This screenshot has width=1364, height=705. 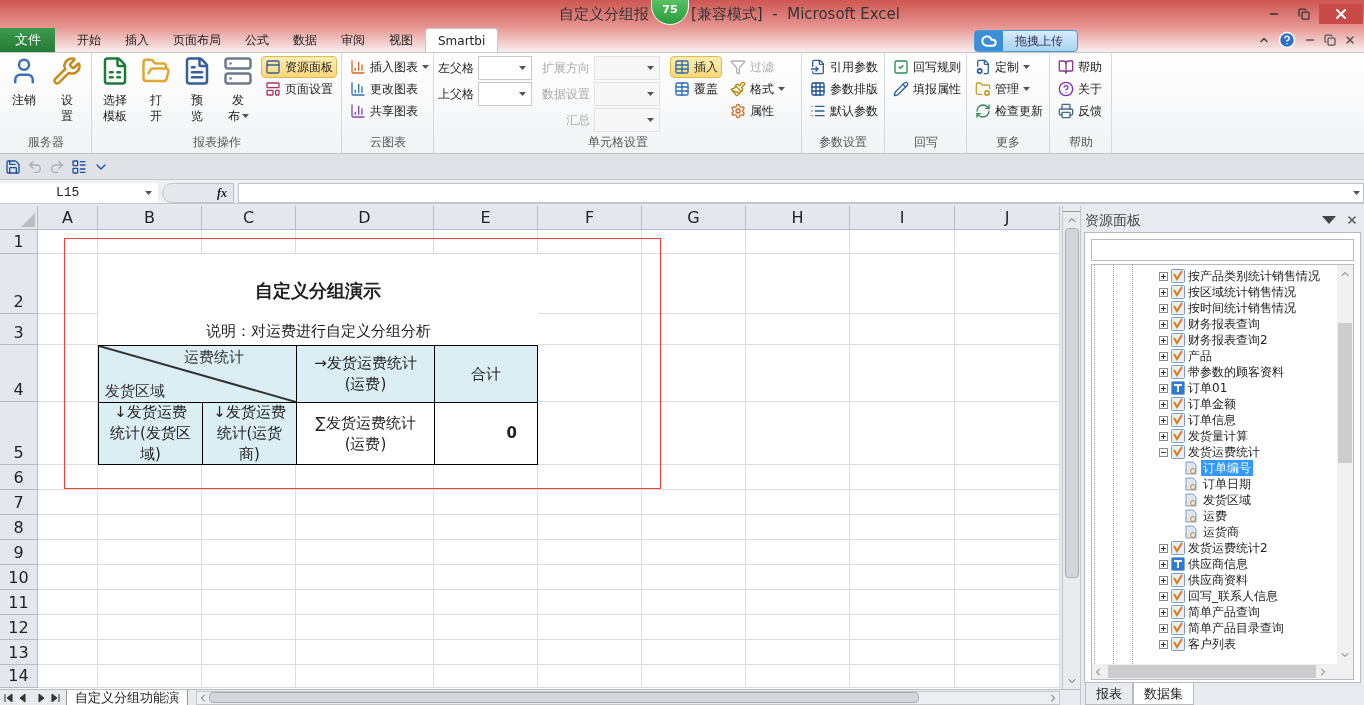 I want to click on ribbon-button: 默认参数, so click(x=844, y=111).